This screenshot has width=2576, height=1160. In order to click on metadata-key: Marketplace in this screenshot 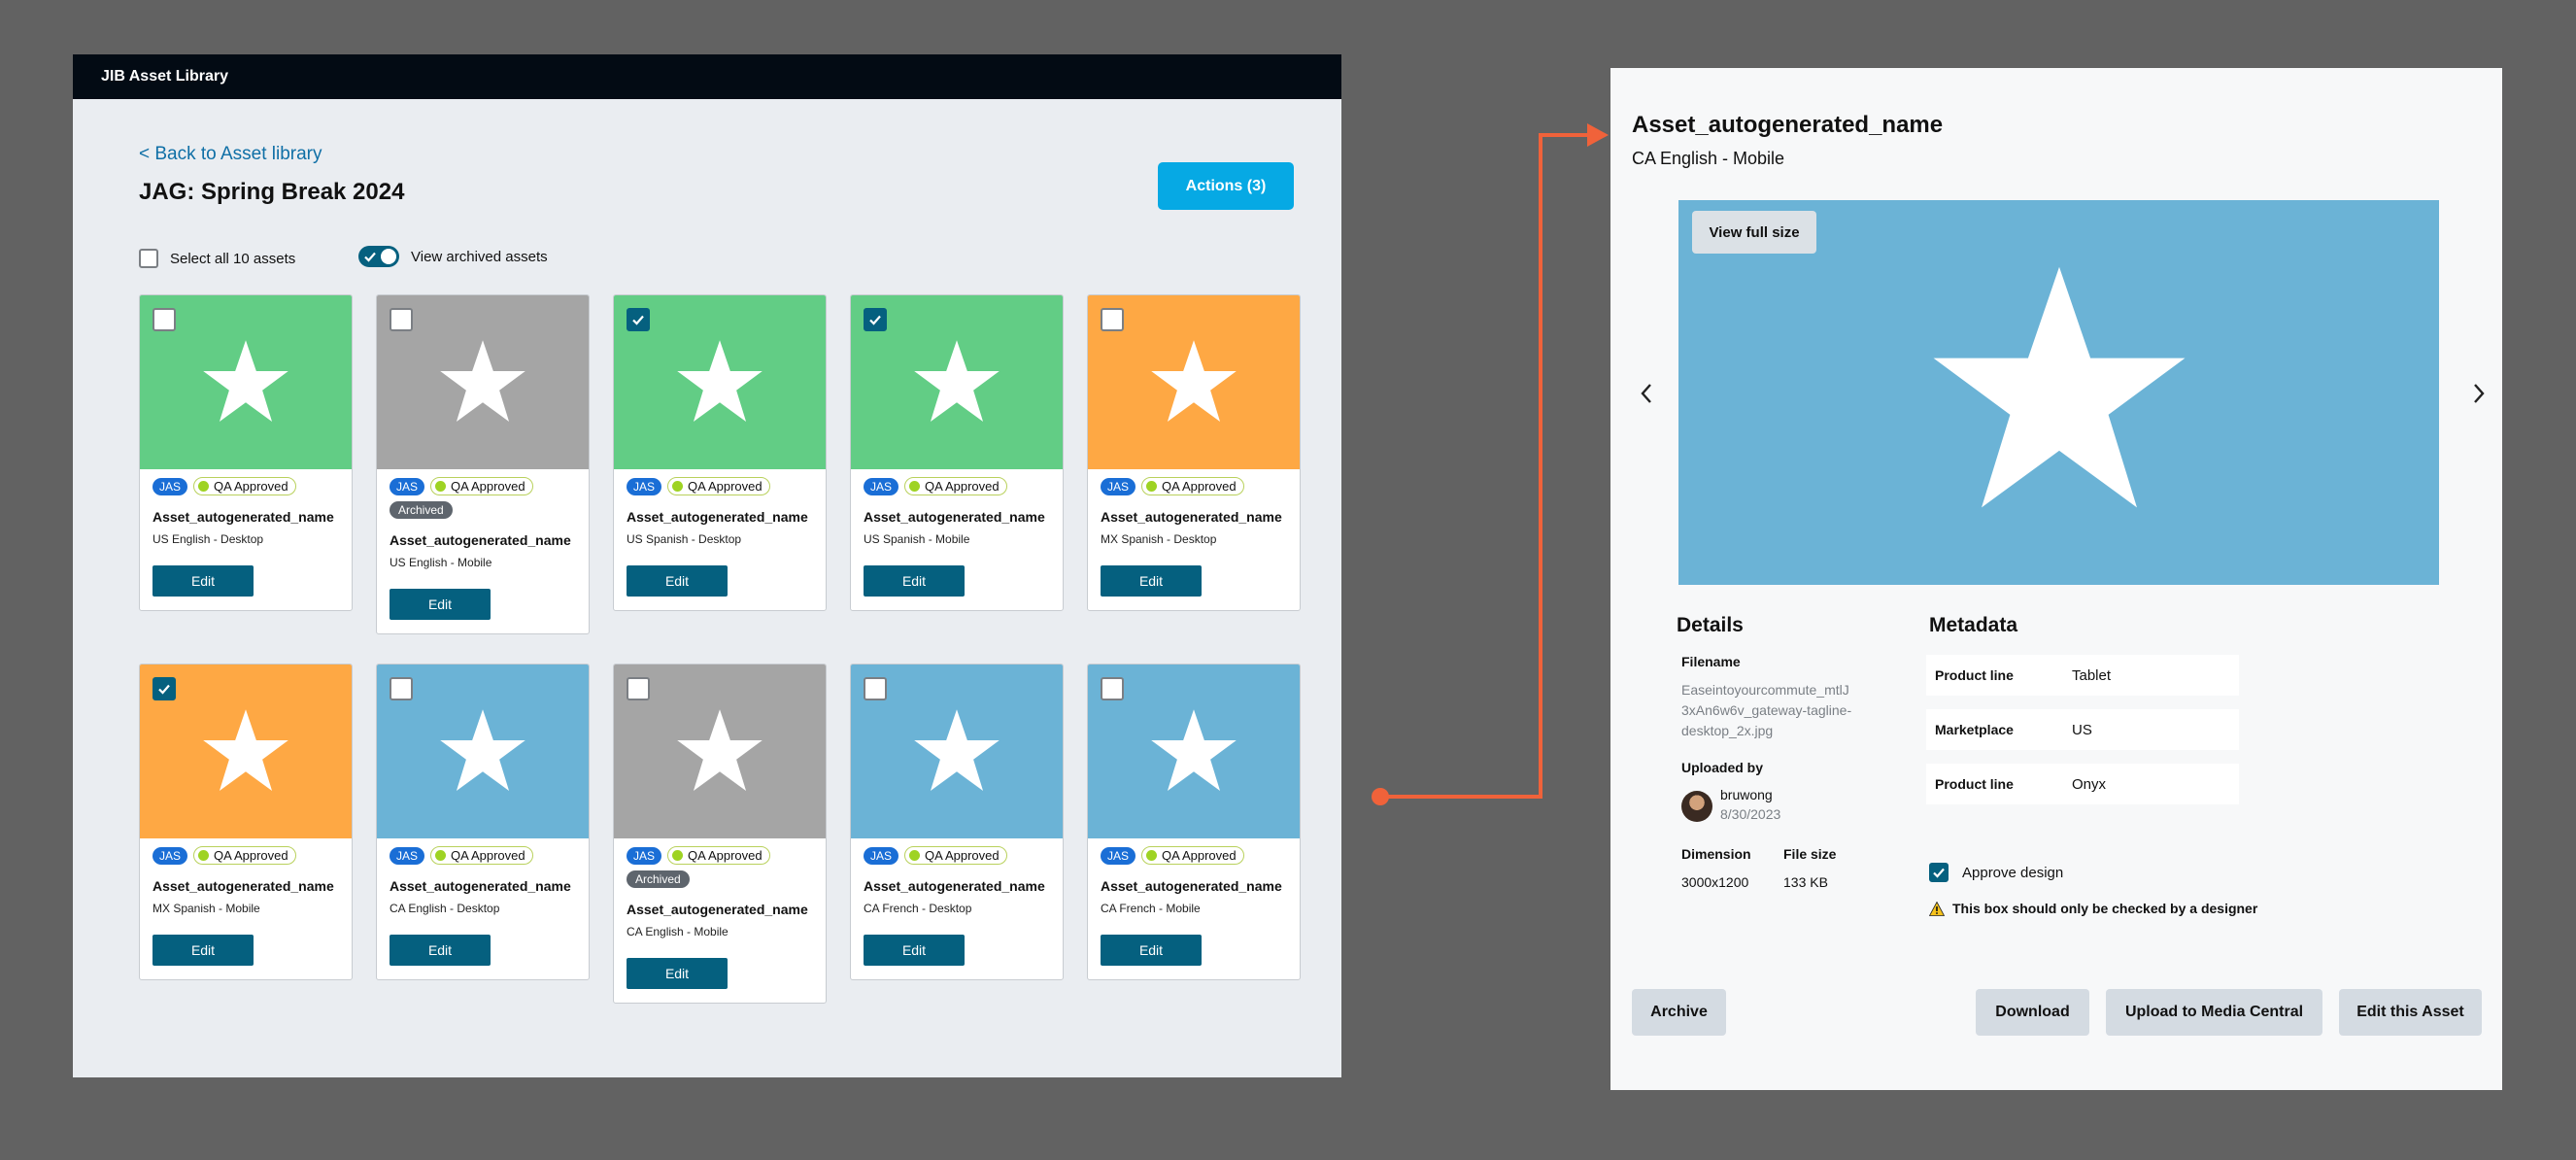, I will do `click(1974, 729)`.